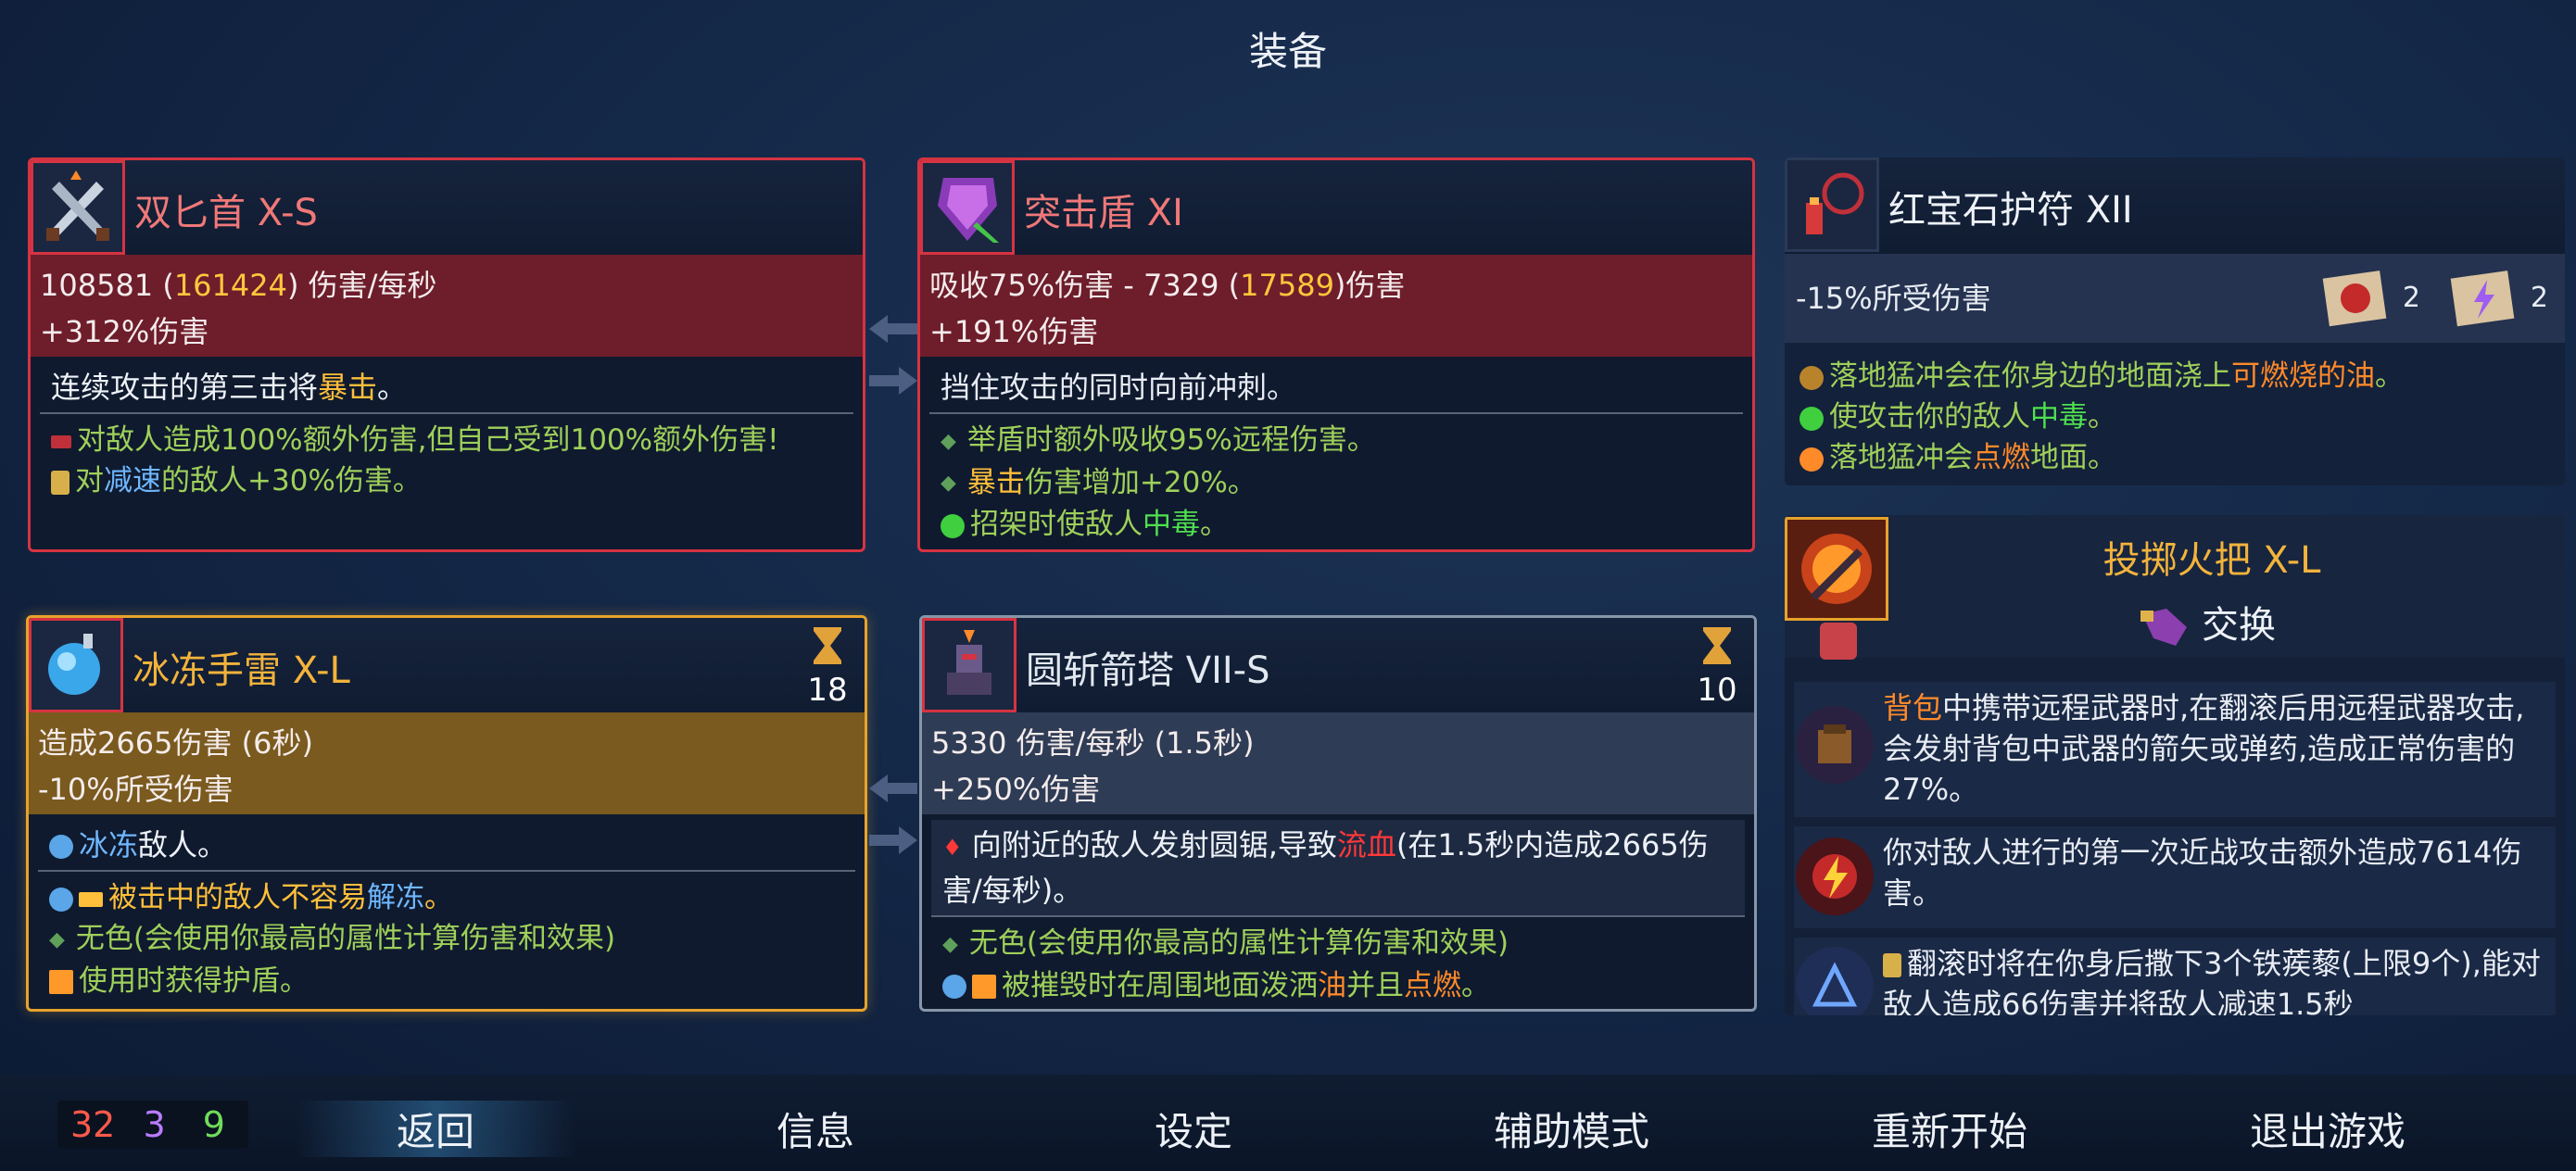 Image resolution: width=2576 pixels, height=1171 pixels. What do you see at coordinates (2202, 873) in the screenshot?
I see `mutation-desc: 你对敌人进行的第一次近战攻击额外造成7614伤害。` at bounding box center [2202, 873].